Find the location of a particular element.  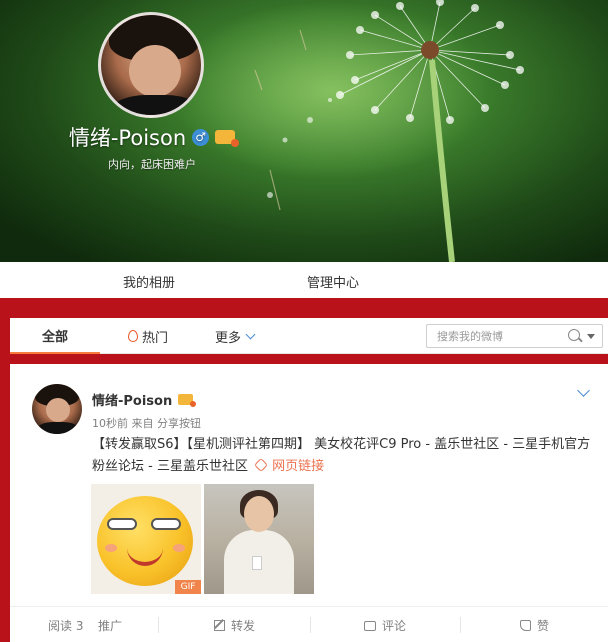

repost-icon is located at coordinates (219, 625).